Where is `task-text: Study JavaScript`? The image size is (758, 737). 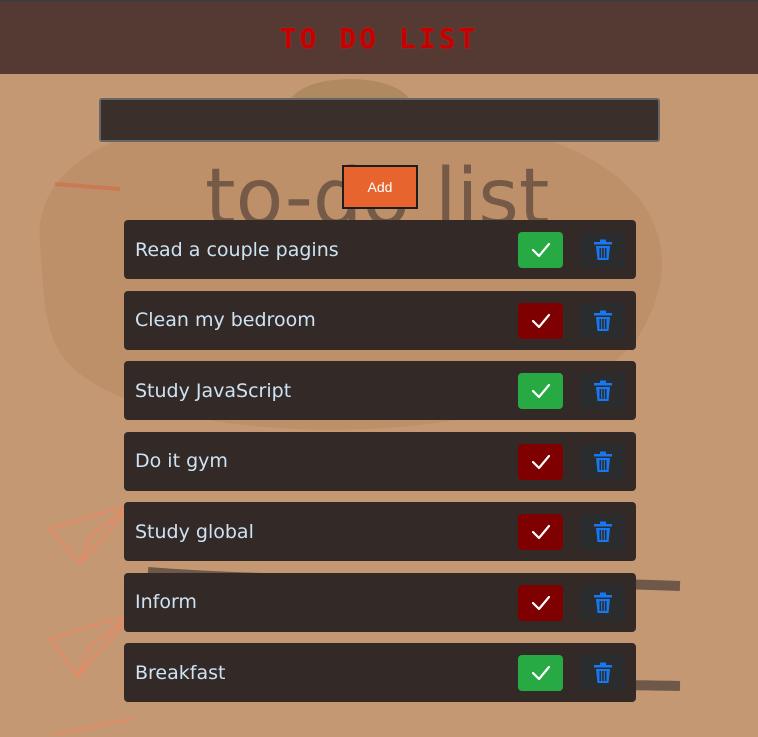
task-text: Study JavaScript is located at coordinates (213, 390).